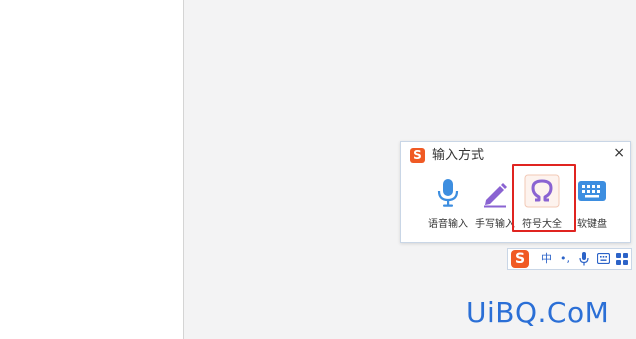 The width and height of the screenshot is (636, 339). What do you see at coordinates (538, 312) in the screenshot?
I see `watermark: UiBQ.CoM` at bounding box center [538, 312].